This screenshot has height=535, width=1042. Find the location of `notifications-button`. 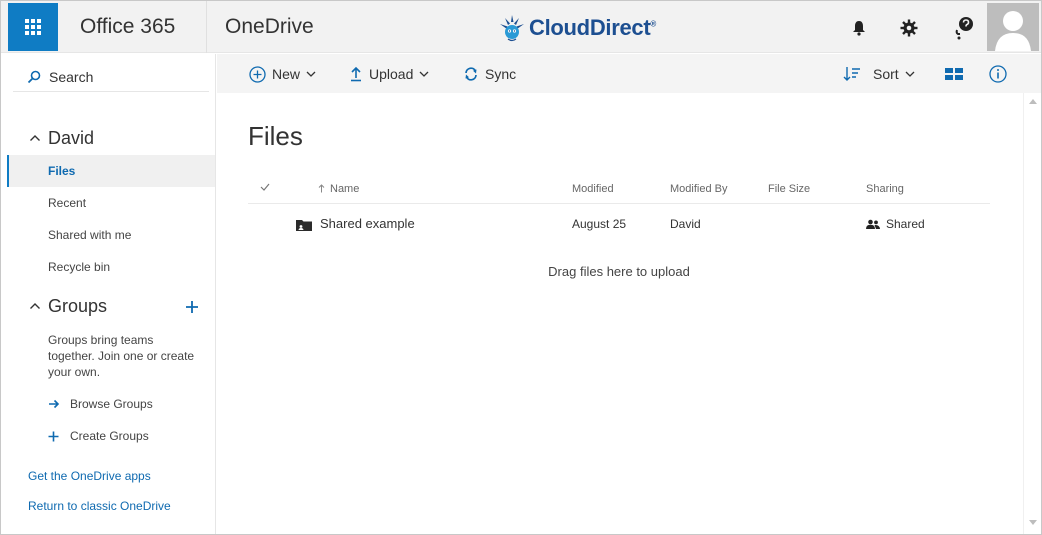

notifications-button is located at coordinates (859, 28).